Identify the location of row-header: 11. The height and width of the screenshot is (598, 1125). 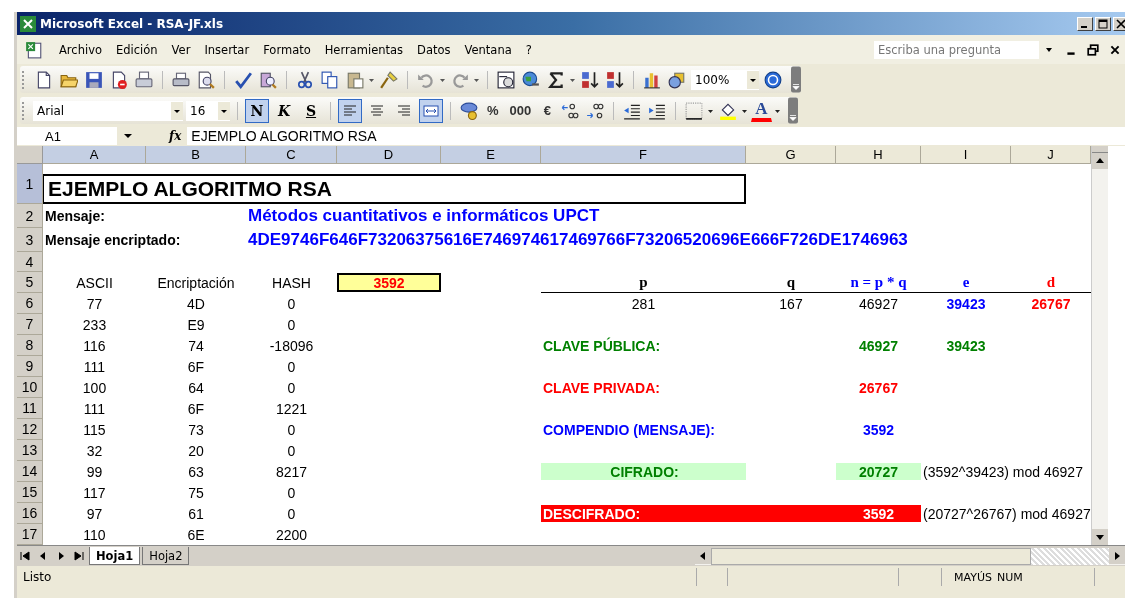
(30, 408).